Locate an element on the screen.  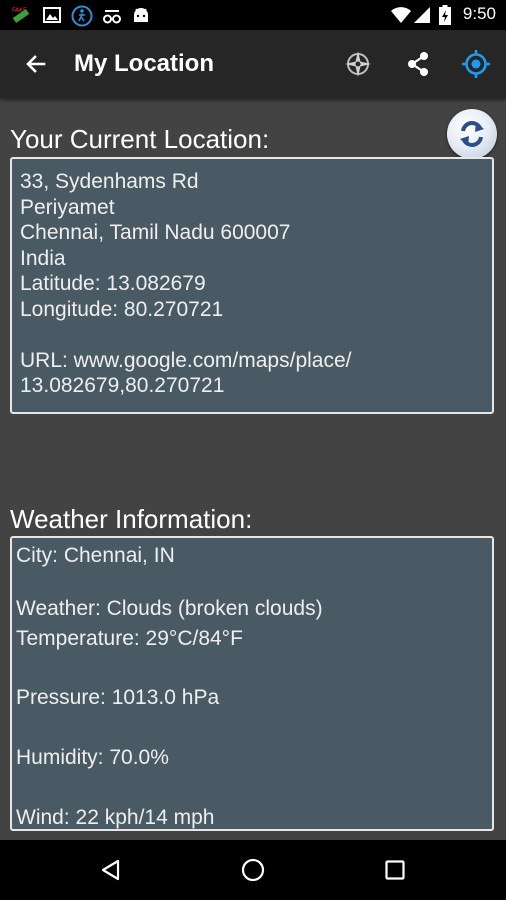
weather-temperature: Temperature: 29°C/84°F is located at coordinates (129, 638).